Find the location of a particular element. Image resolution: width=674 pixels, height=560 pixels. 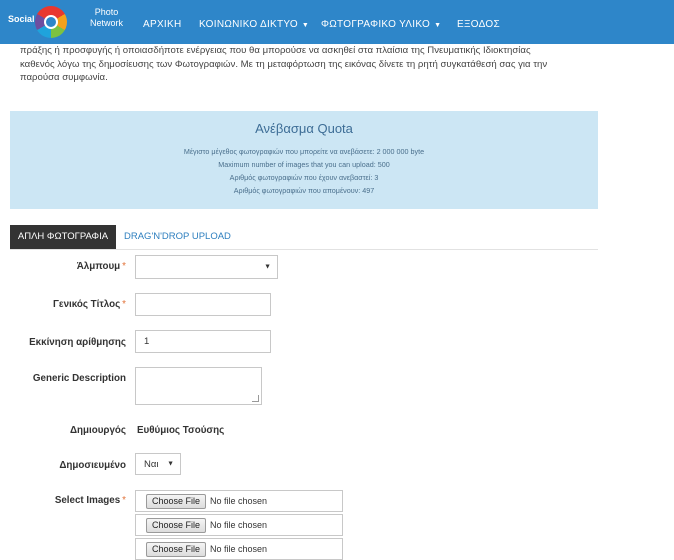

published-select: Ναι ▼ is located at coordinates (158, 464).